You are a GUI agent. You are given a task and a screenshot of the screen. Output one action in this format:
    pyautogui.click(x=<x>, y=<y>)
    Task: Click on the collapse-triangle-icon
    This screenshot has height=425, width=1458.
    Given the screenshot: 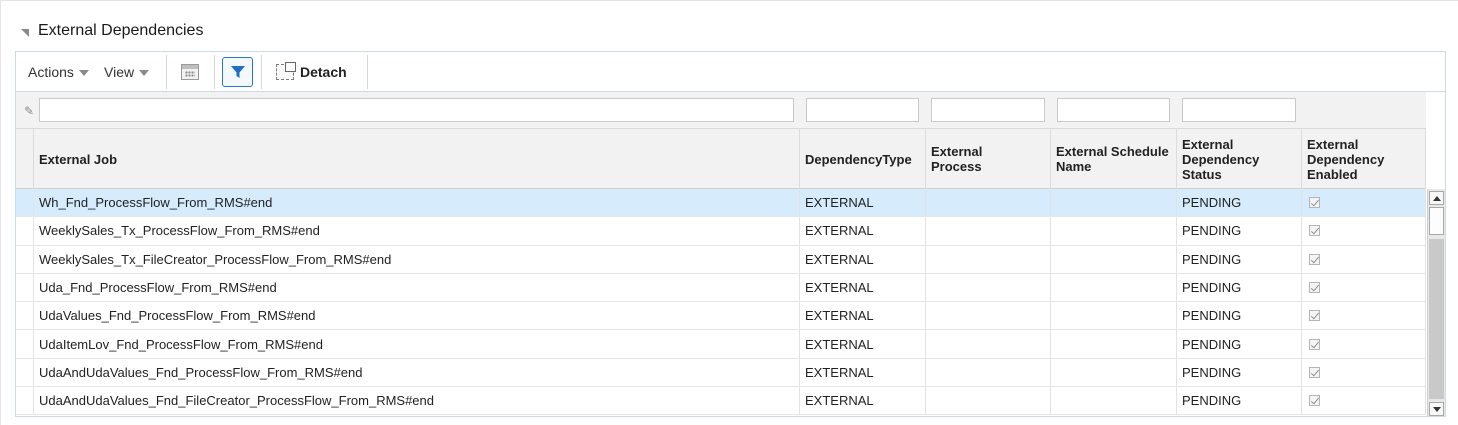 What is the action you would take?
    pyautogui.click(x=25, y=32)
    